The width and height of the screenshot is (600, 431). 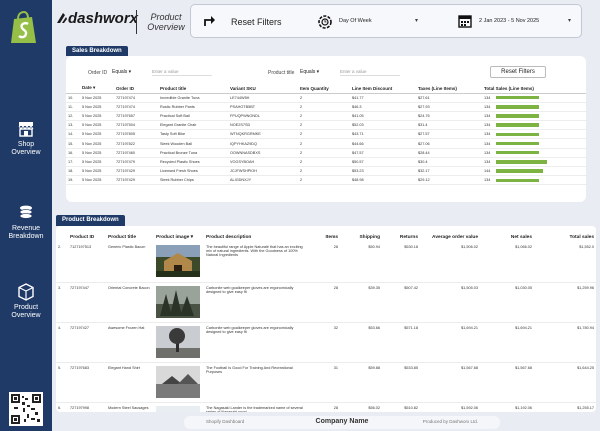 What do you see at coordinates (26, 301) in the screenshot?
I see `sidebar-item-product-overview: Product Overview` at bounding box center [26, 301].